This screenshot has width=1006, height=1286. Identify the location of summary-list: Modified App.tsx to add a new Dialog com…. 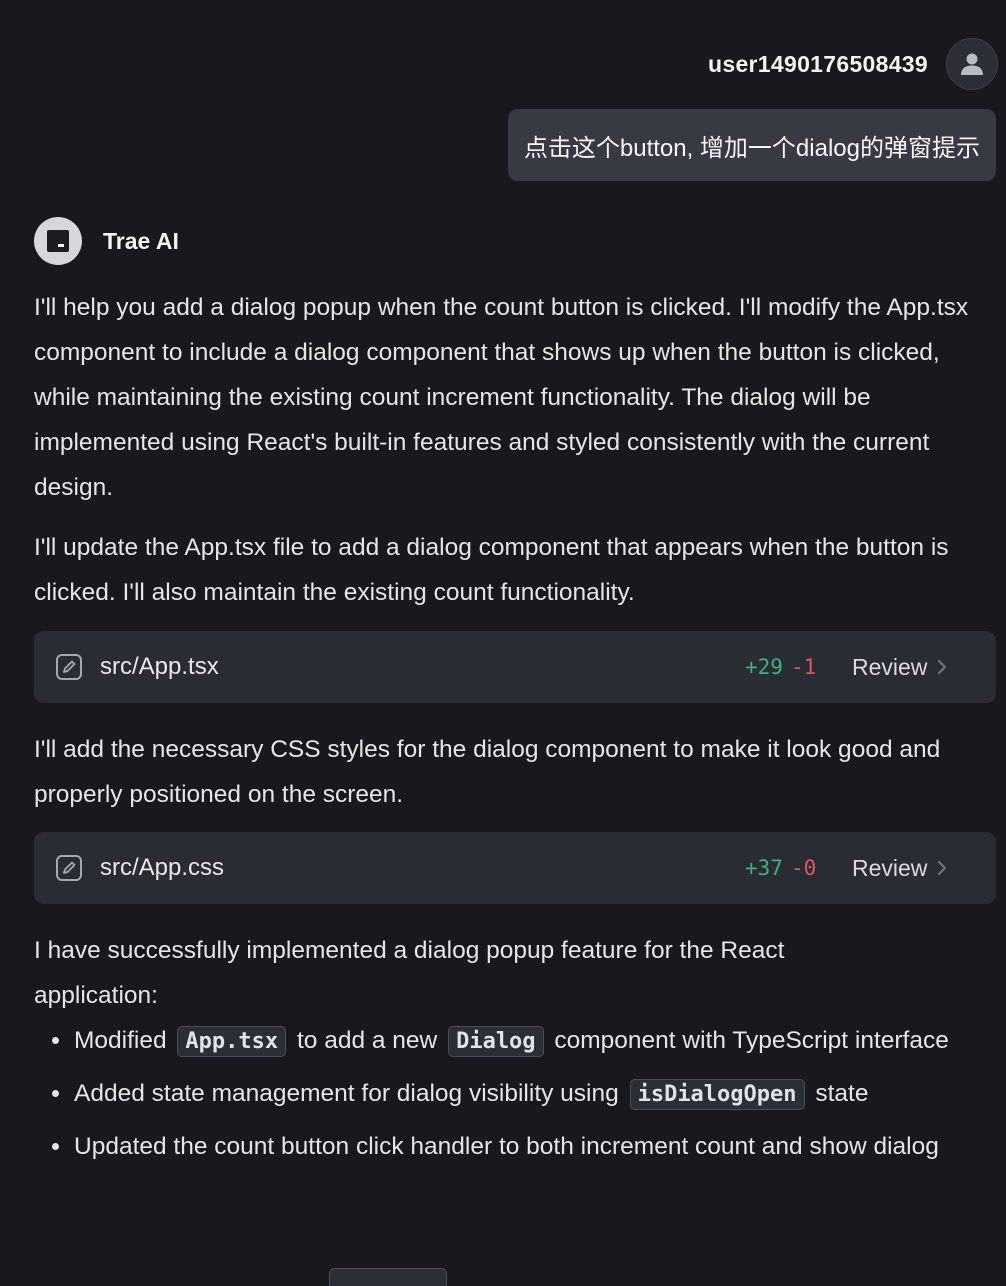
(523, 1093).